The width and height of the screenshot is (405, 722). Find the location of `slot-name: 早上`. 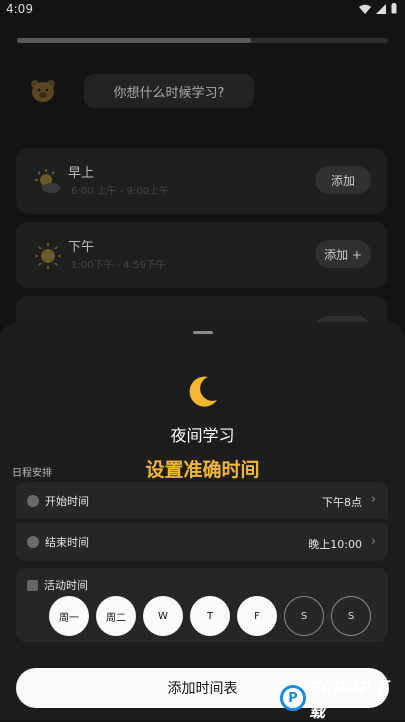

slot-name: 早上 is located at coordinates (81, 173).